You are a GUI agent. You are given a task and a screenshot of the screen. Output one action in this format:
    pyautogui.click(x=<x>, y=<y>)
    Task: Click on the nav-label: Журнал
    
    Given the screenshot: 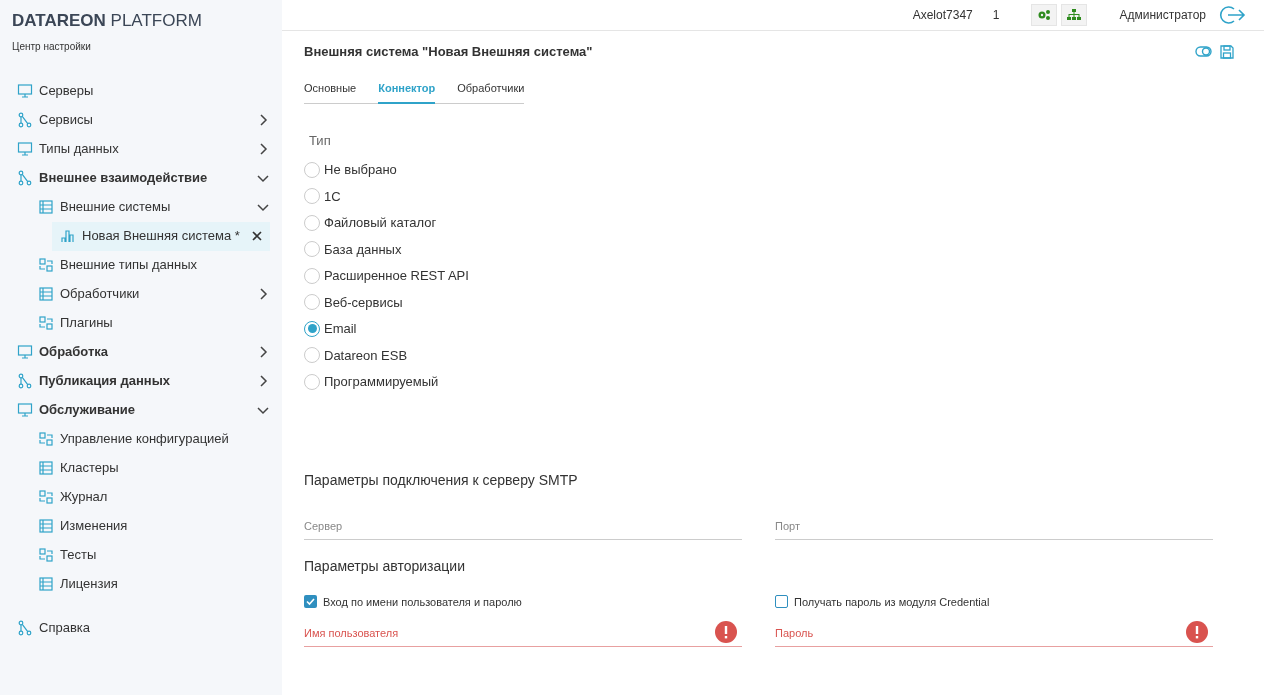 What is the action you would take?
    pyautogui.click(x=84, y=497)
    